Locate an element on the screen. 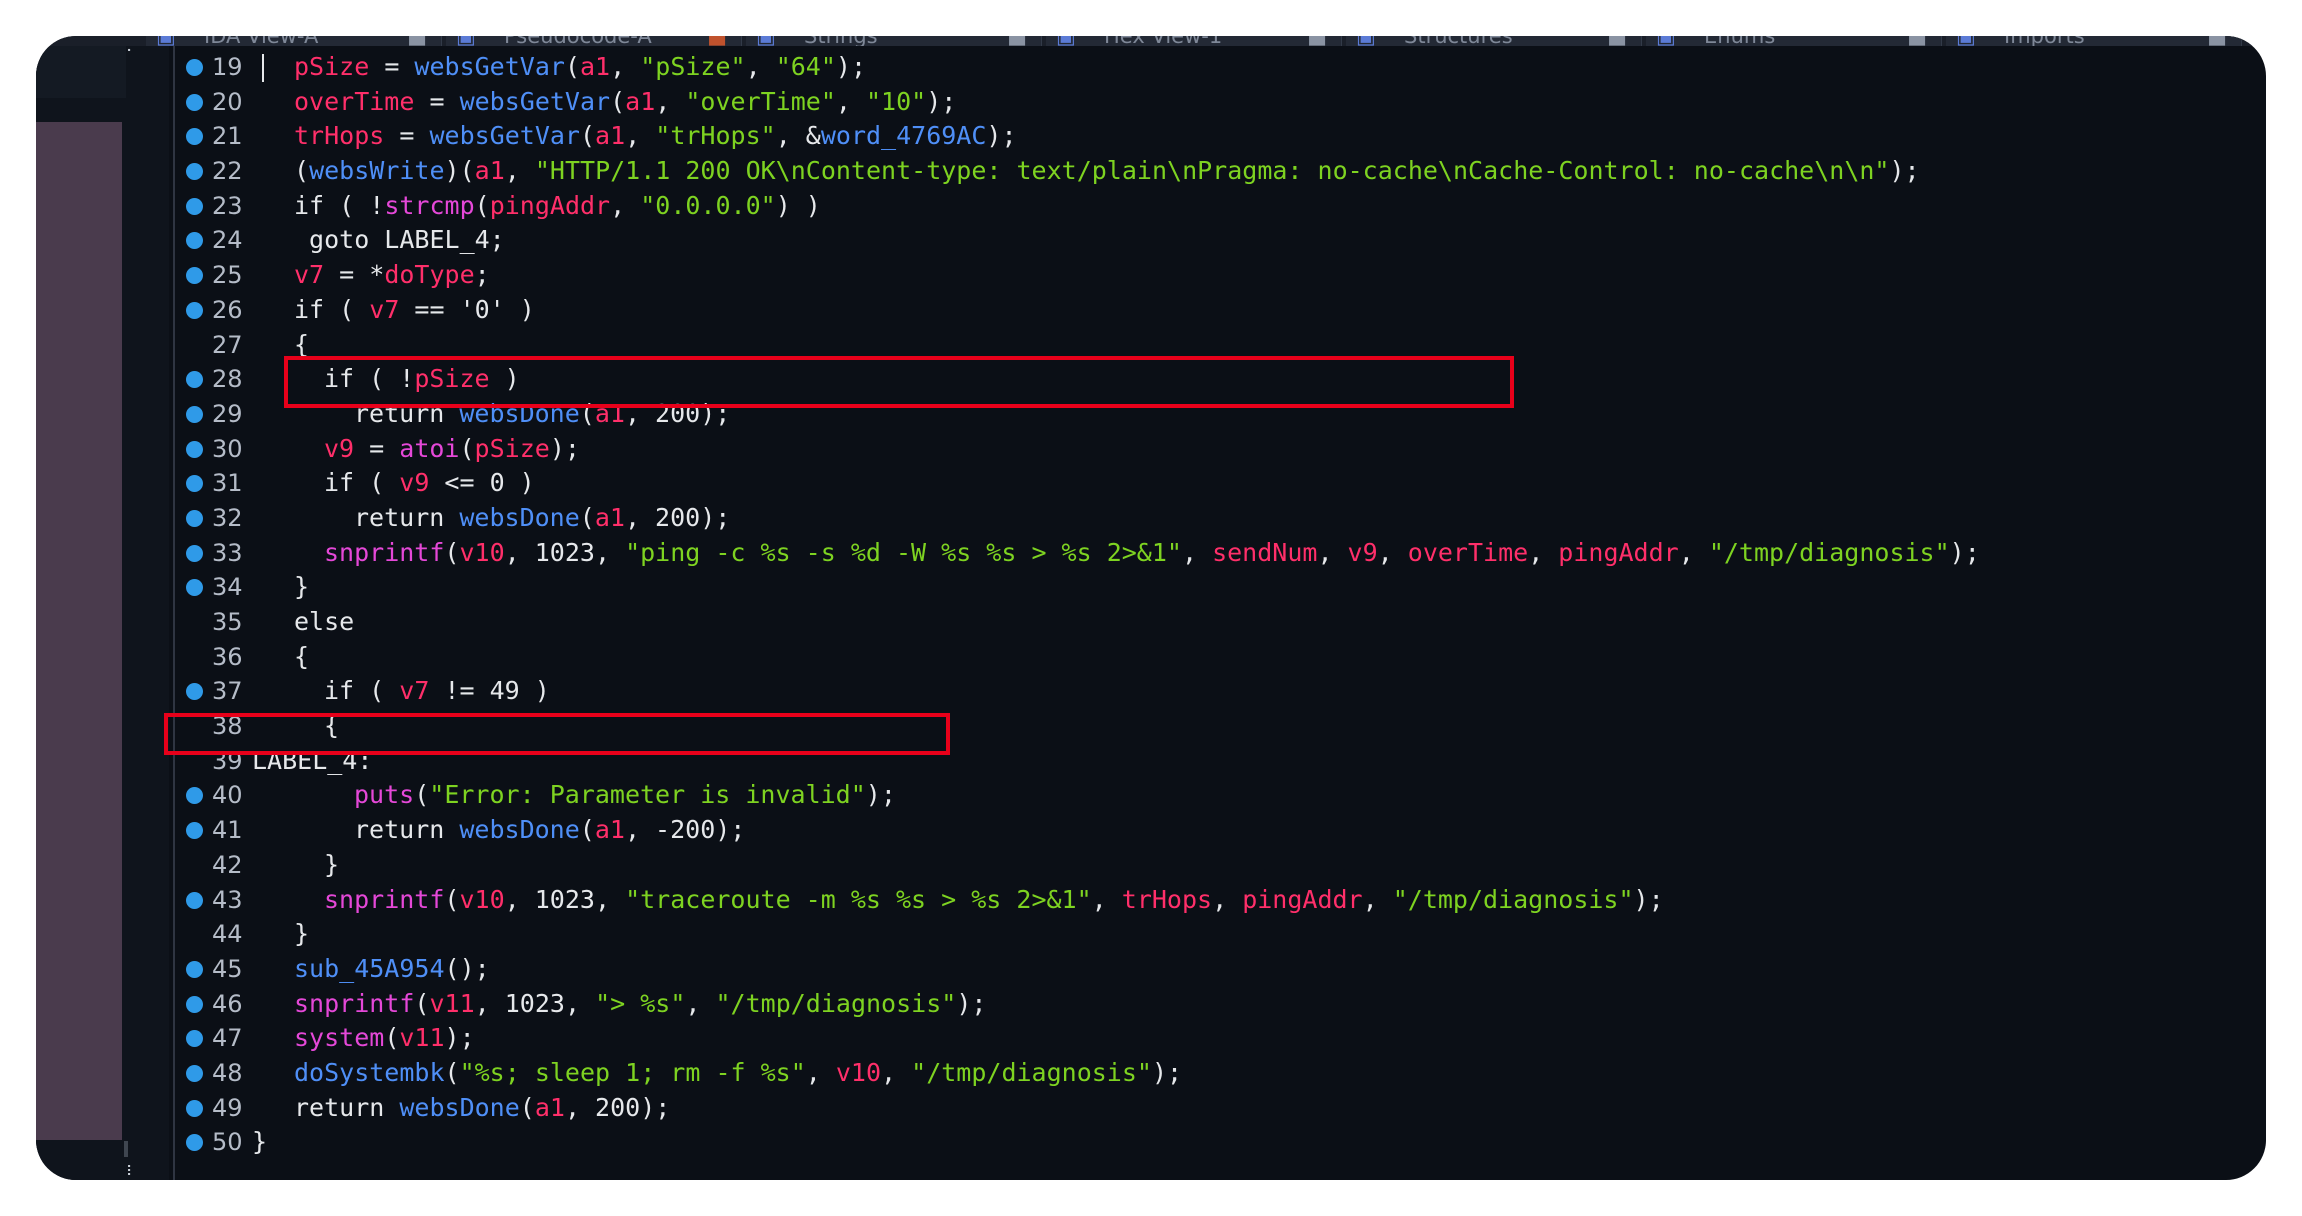 The width and height of the screenshot is (2302, 1216). code-line: 28 if ( !pSize ) is located at coordinates (1221, 379).